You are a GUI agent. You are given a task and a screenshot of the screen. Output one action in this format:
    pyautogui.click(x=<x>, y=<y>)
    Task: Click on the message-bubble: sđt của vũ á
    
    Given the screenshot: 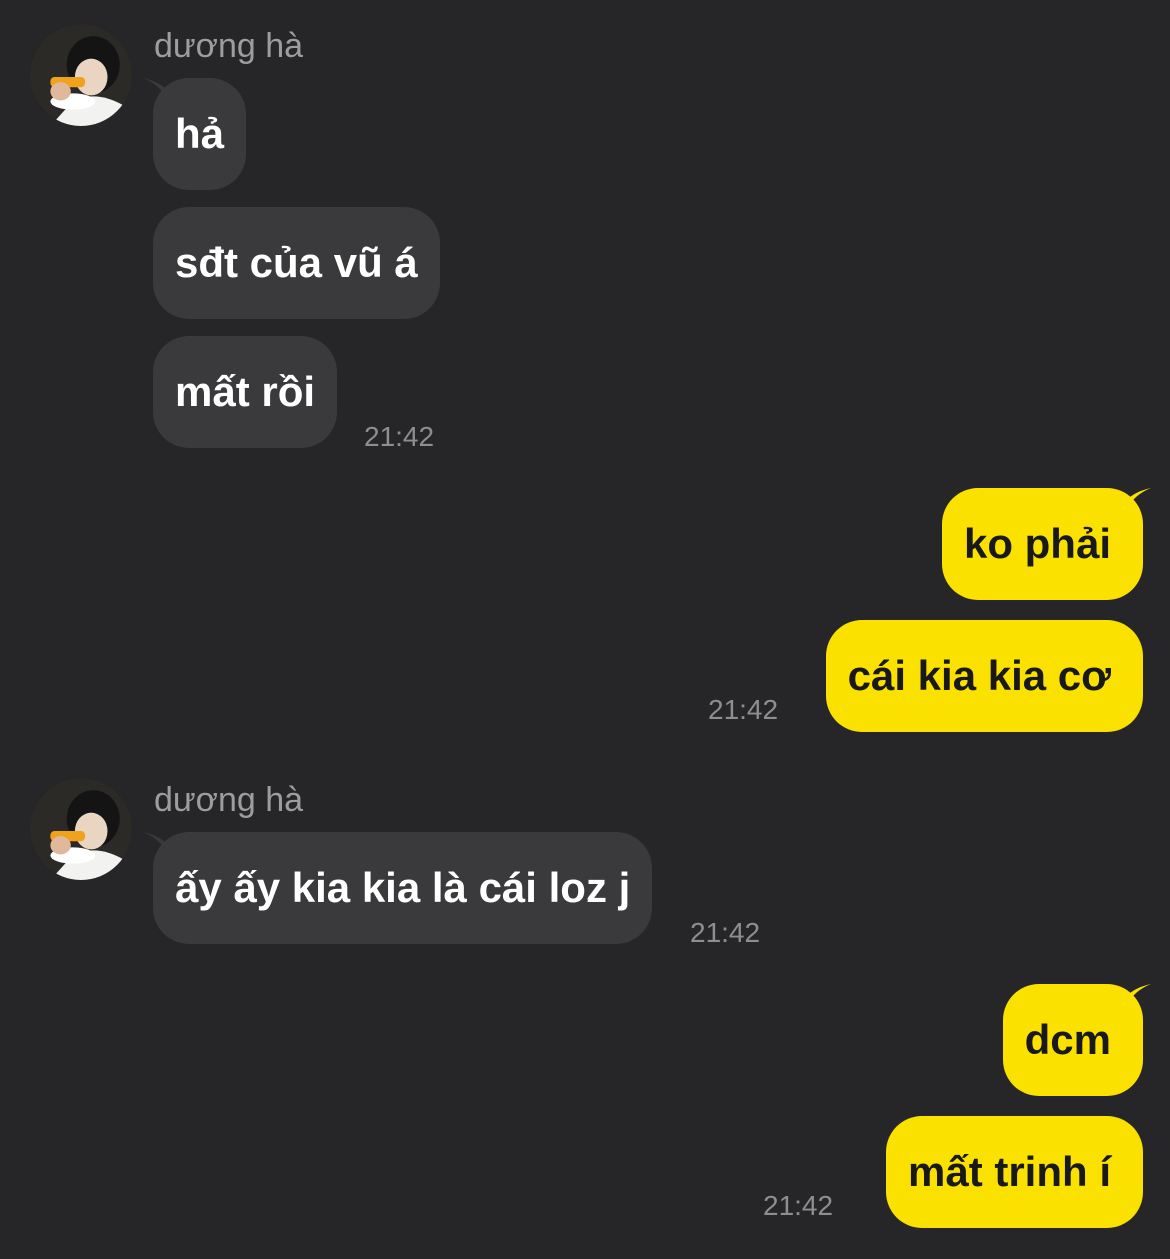 What is the action you would take?
    pyautogui.click(x=296, y=263)
    